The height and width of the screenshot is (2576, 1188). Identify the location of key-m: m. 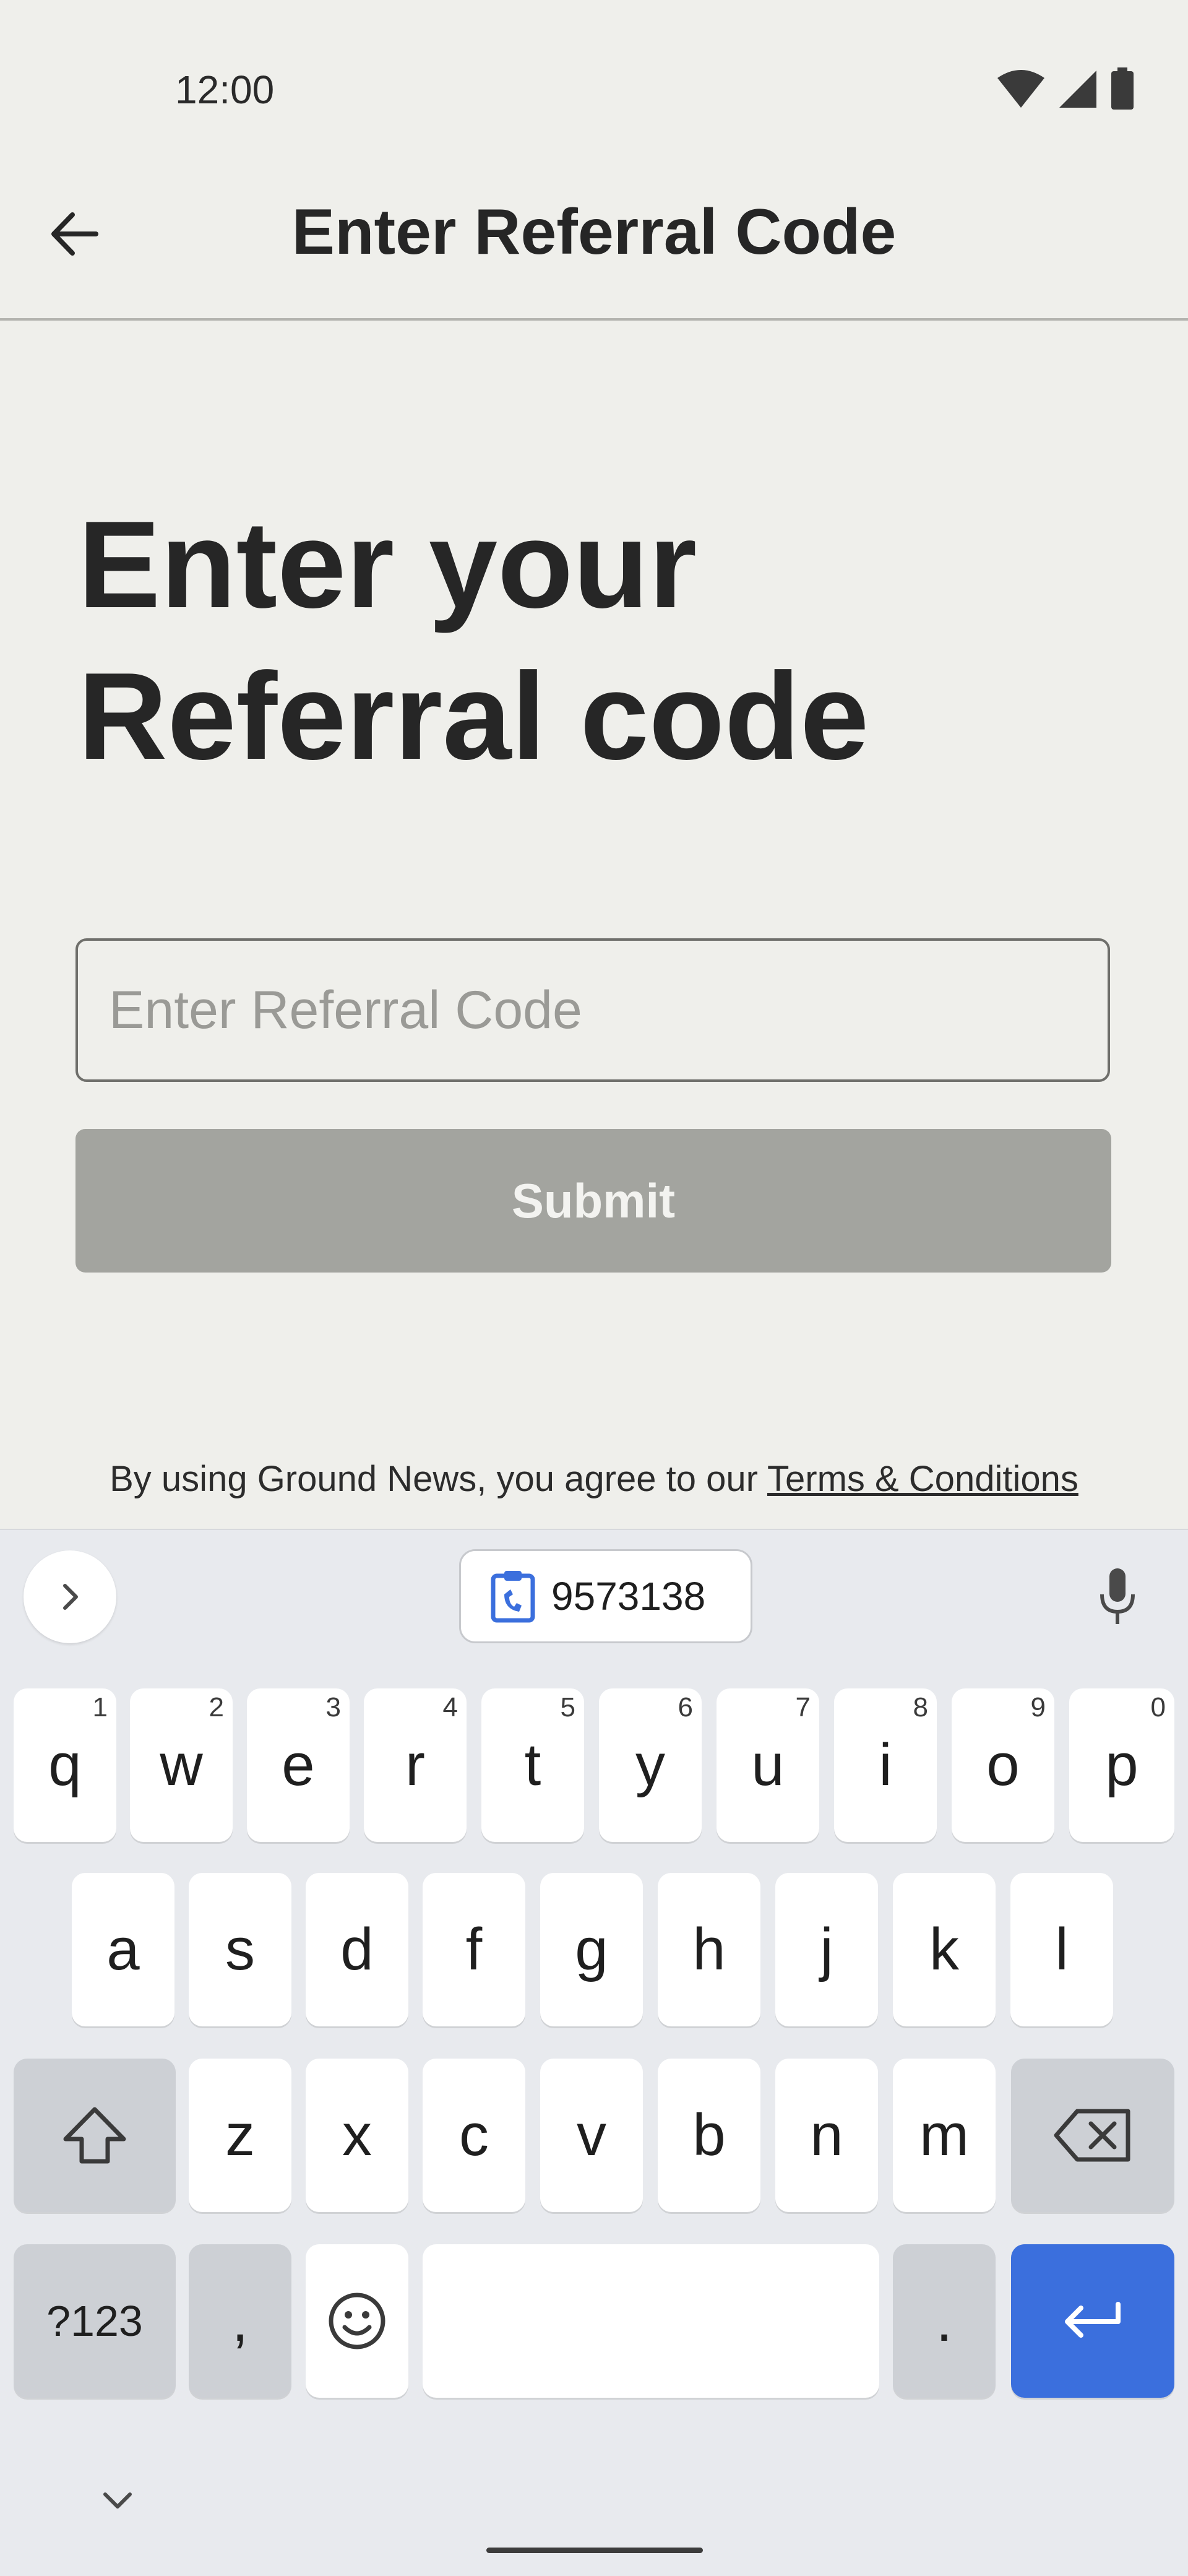
(944, 2135).